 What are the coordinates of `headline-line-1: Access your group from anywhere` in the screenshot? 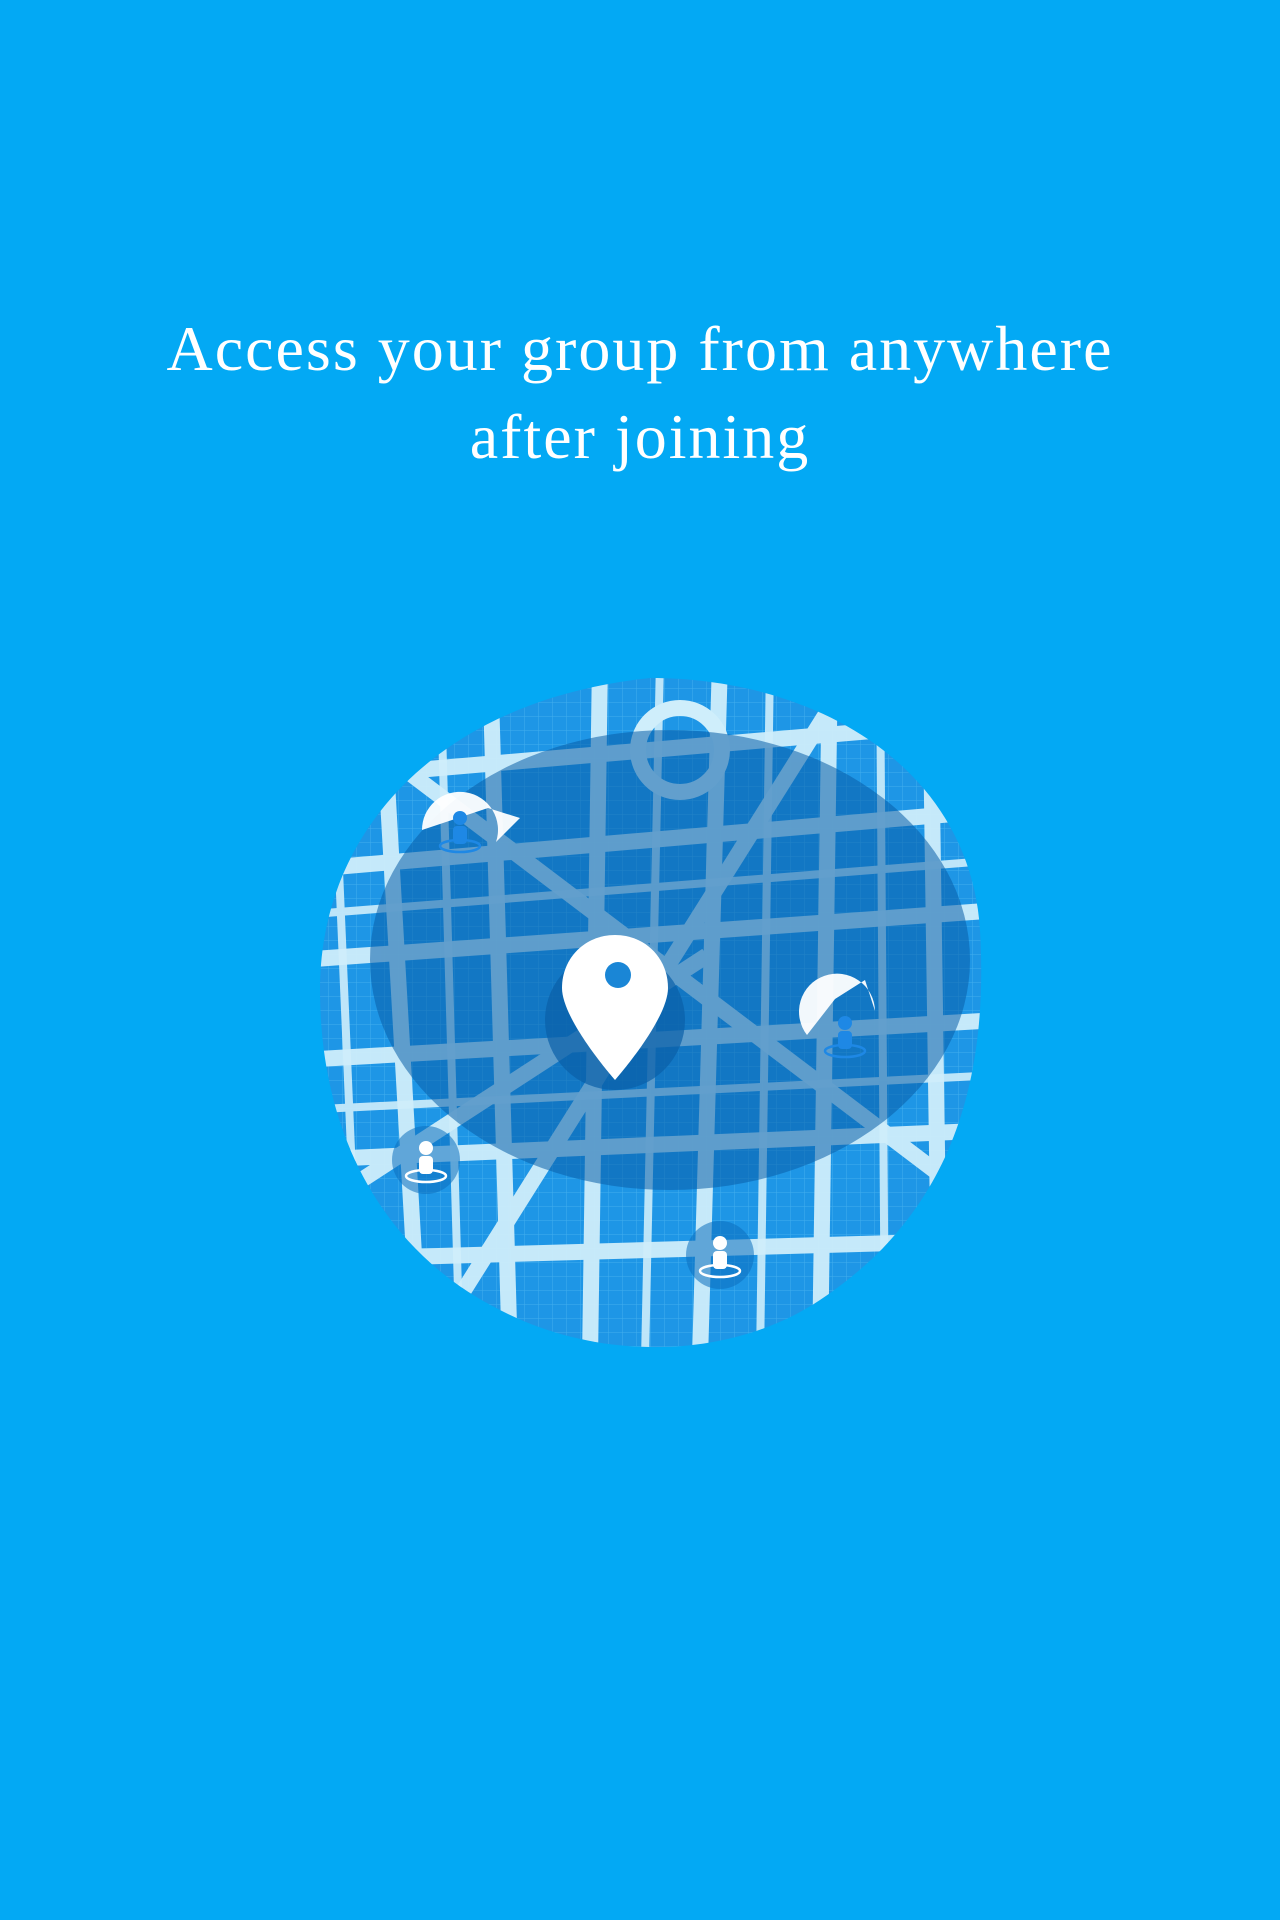 It's located at (640, 348).